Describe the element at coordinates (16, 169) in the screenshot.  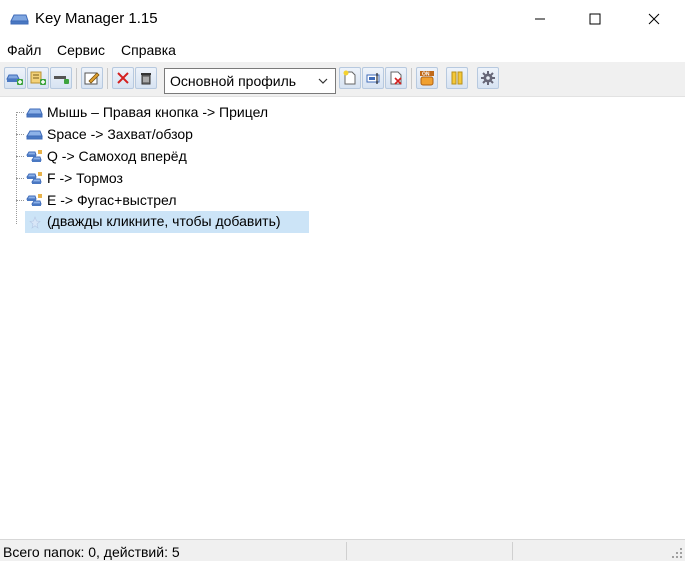
I see `tree-connector` at that location.